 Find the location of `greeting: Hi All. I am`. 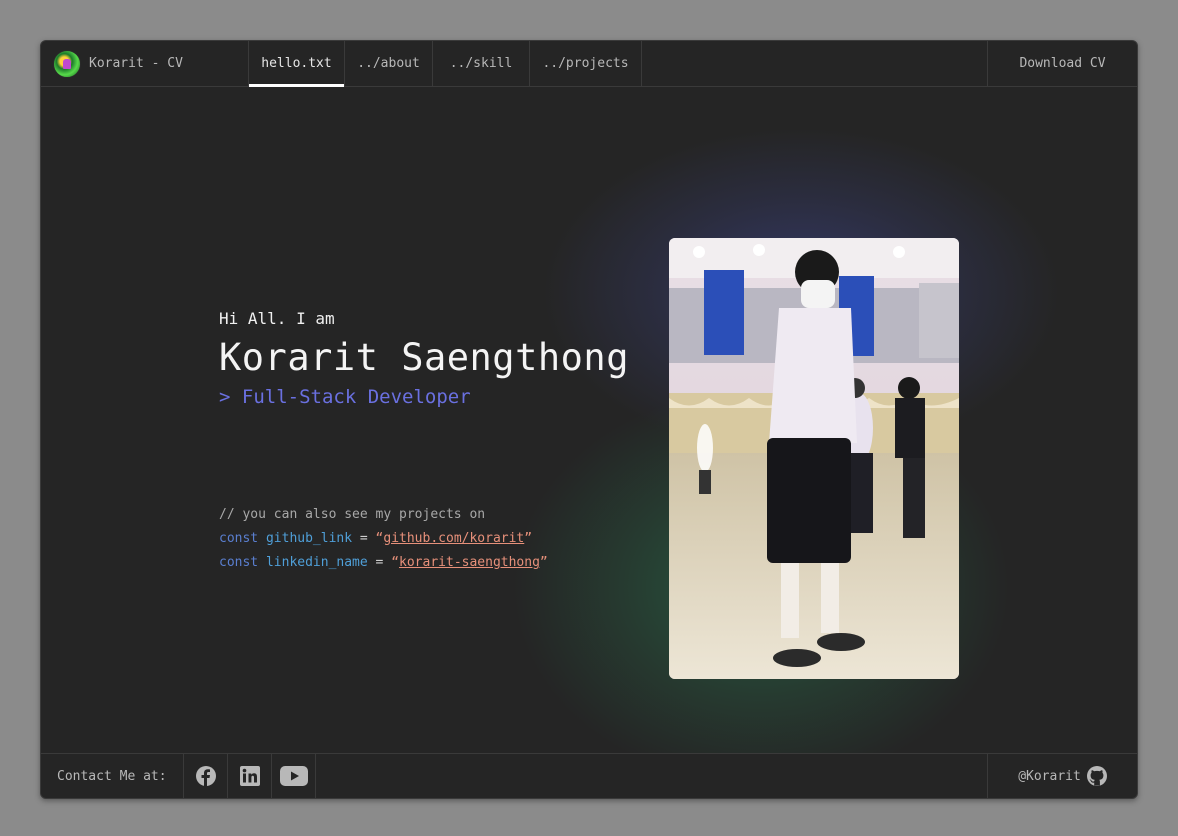

greeting: Hi All. I am is located at coordinates (277, 318).